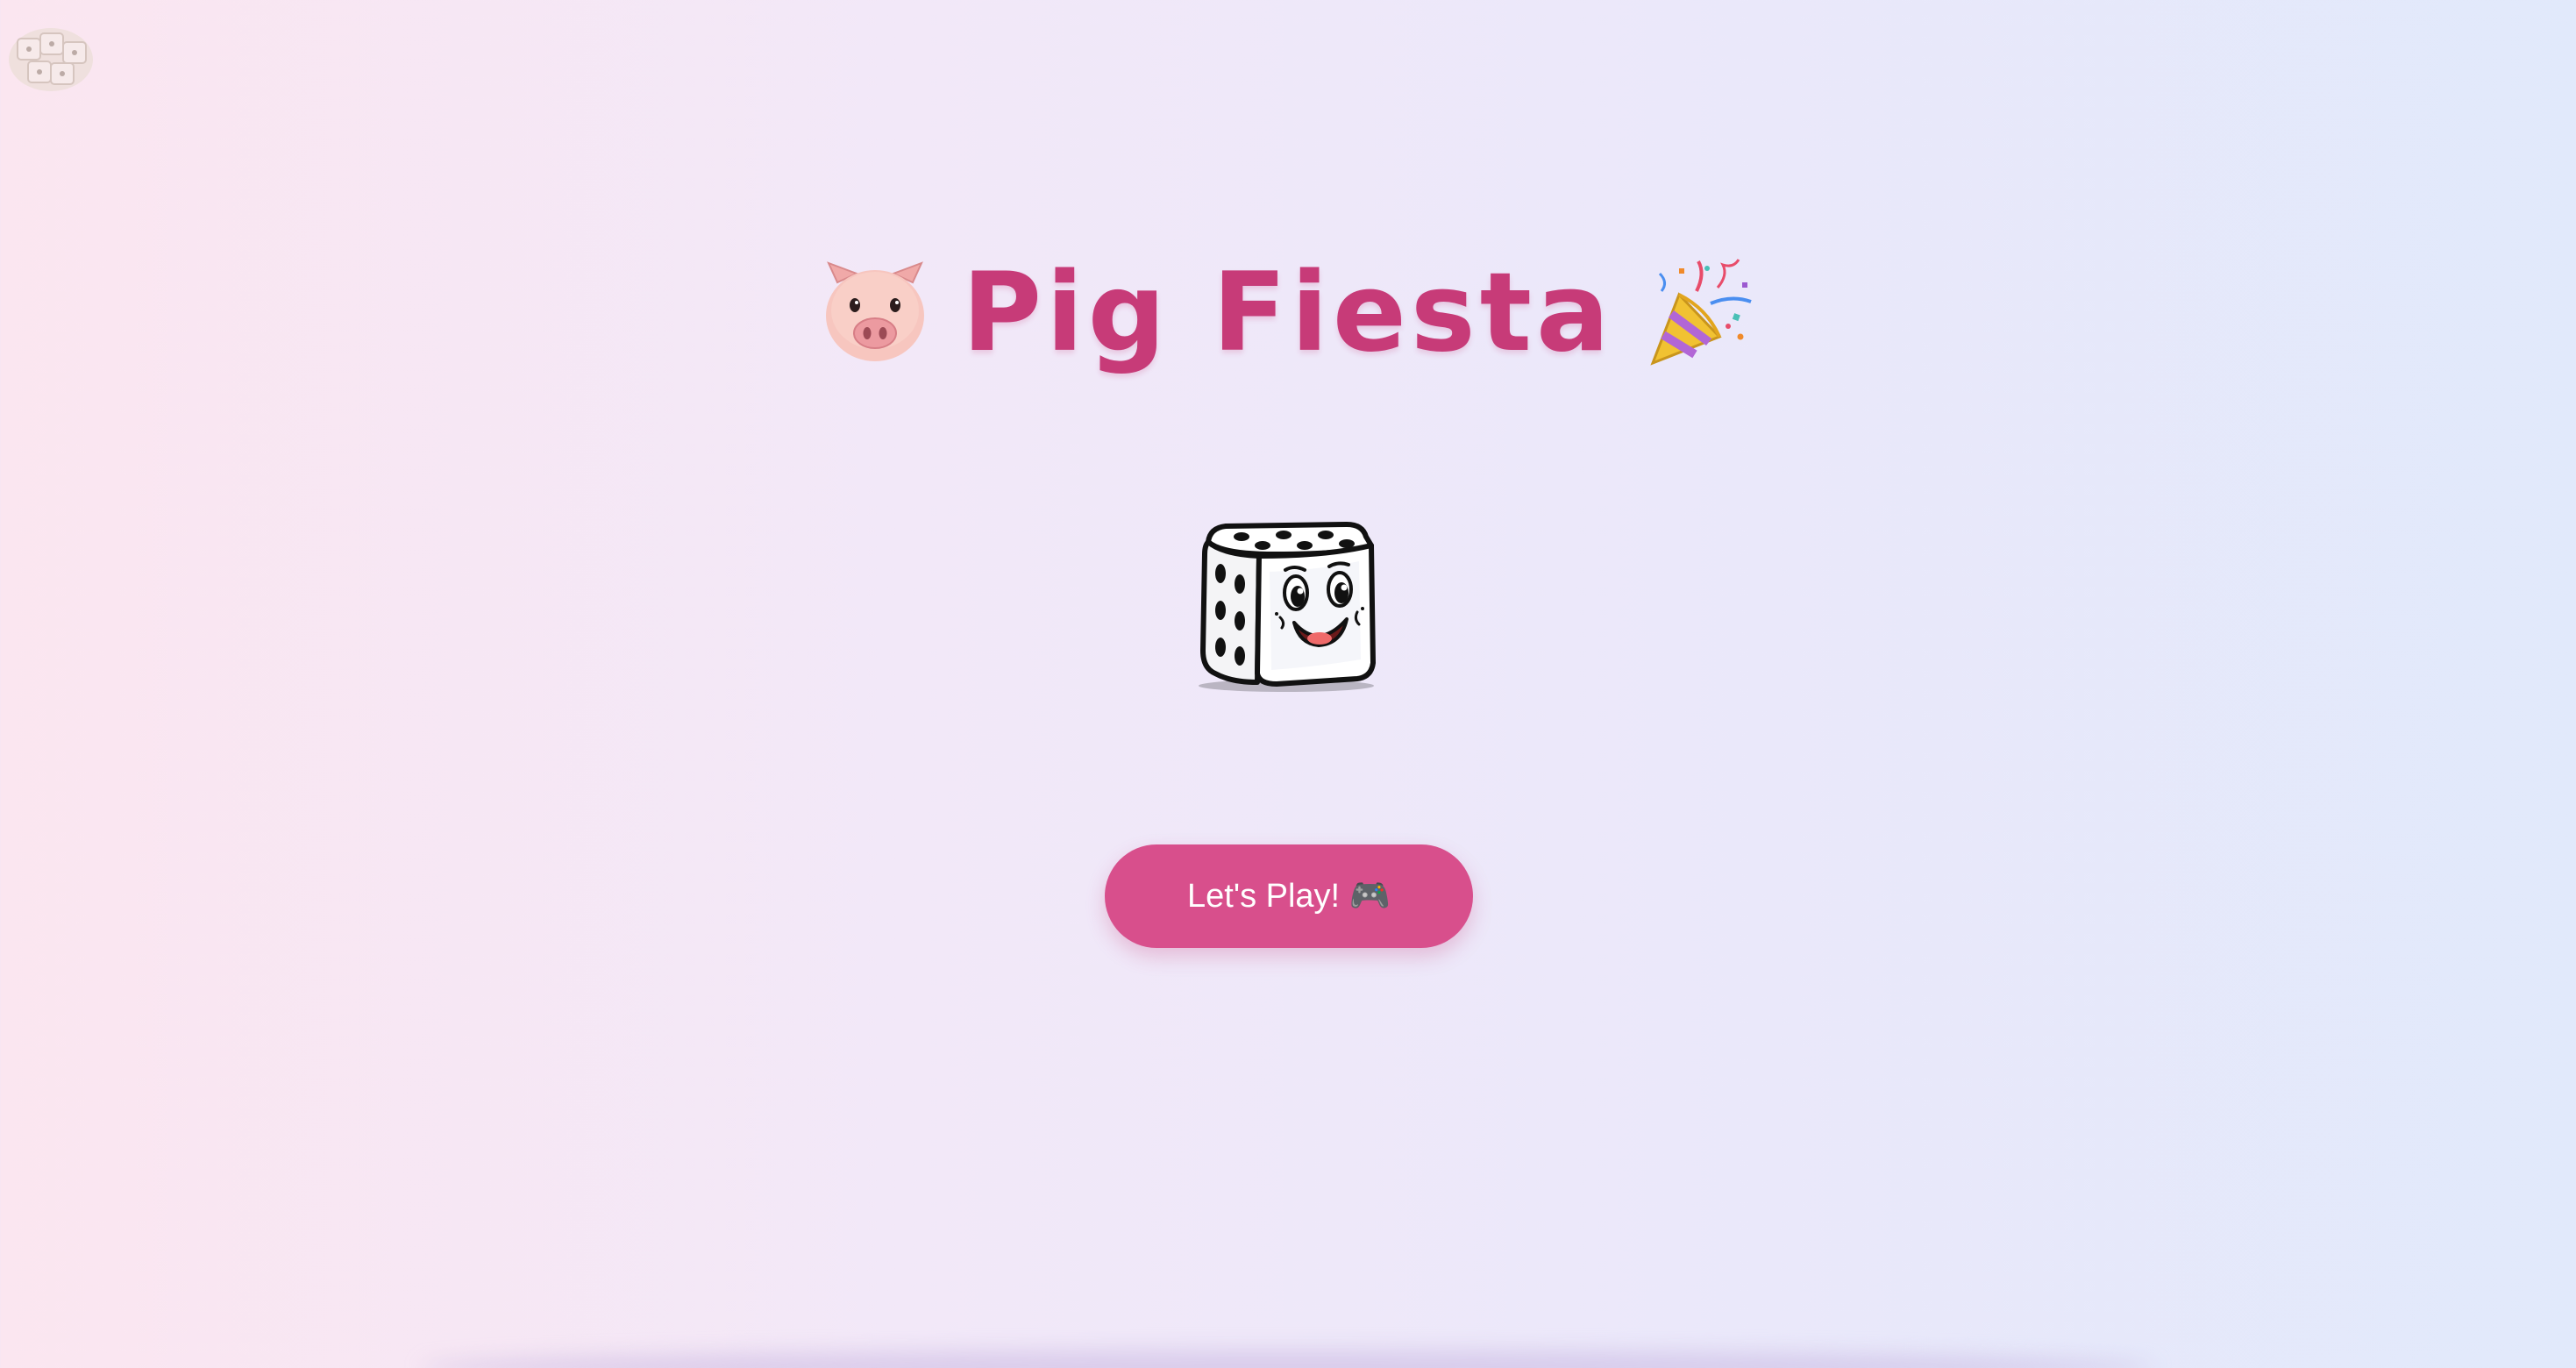 The image size is (2576, 1368). Describe the element at coordinates (1287, 607) in the screenshot. I see `smiling-dice-icon` at that location.